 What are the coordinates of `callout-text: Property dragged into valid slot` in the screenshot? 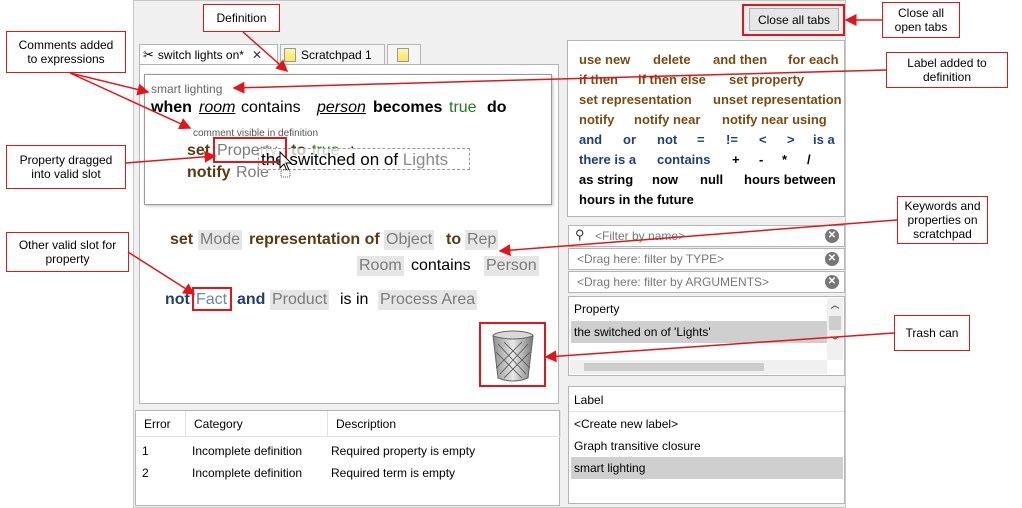 It's located at (66, 167).